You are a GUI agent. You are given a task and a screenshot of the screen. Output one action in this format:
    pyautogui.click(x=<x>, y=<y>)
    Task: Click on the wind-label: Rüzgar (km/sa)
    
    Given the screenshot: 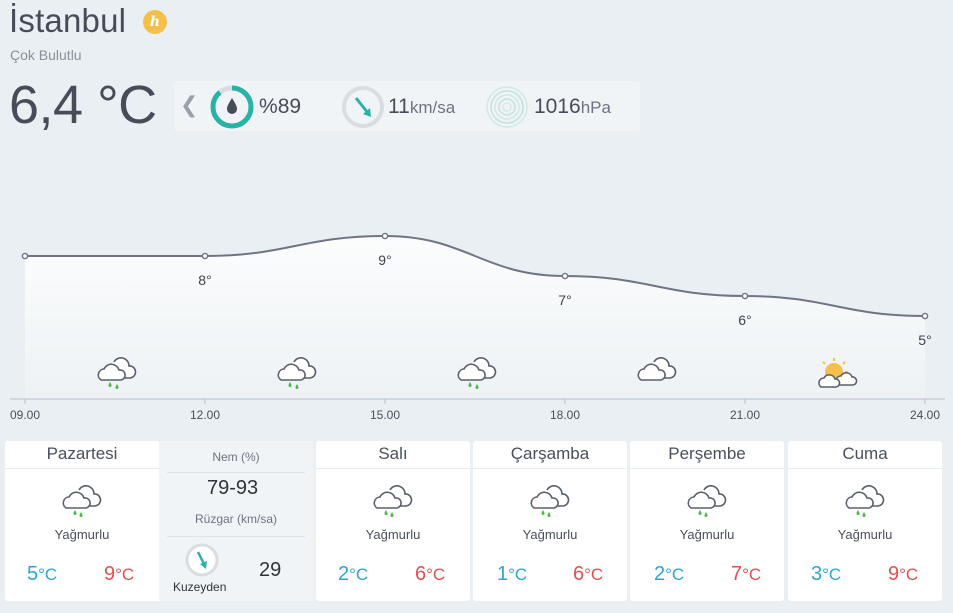 What is the action you would take?
    pyautogui.click(x=235, y=519)
    